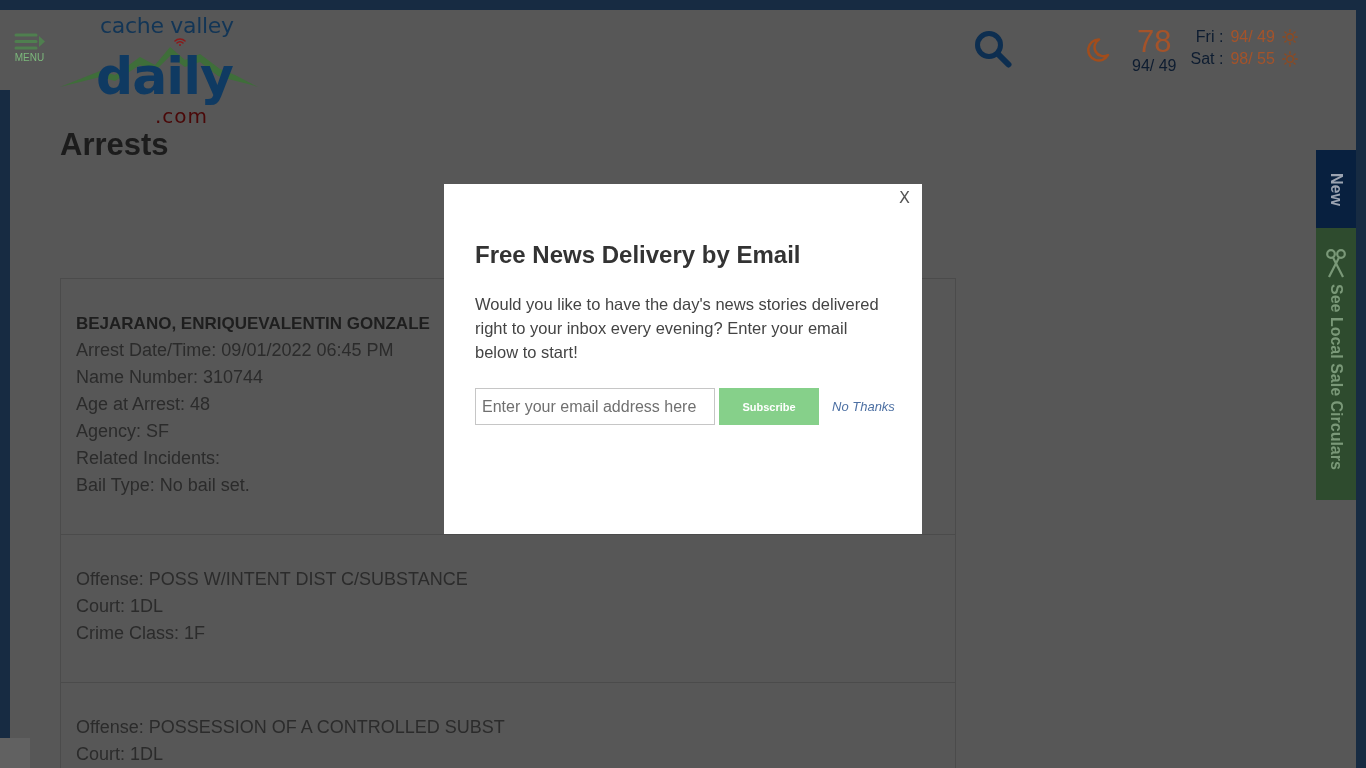 The height and width of the screenshot is (768, 1366). What do you see at coordinates (1252, 37) in the screenshot?
I see `forecast-range: 94/ 49` at bounding box center [1252, 37].